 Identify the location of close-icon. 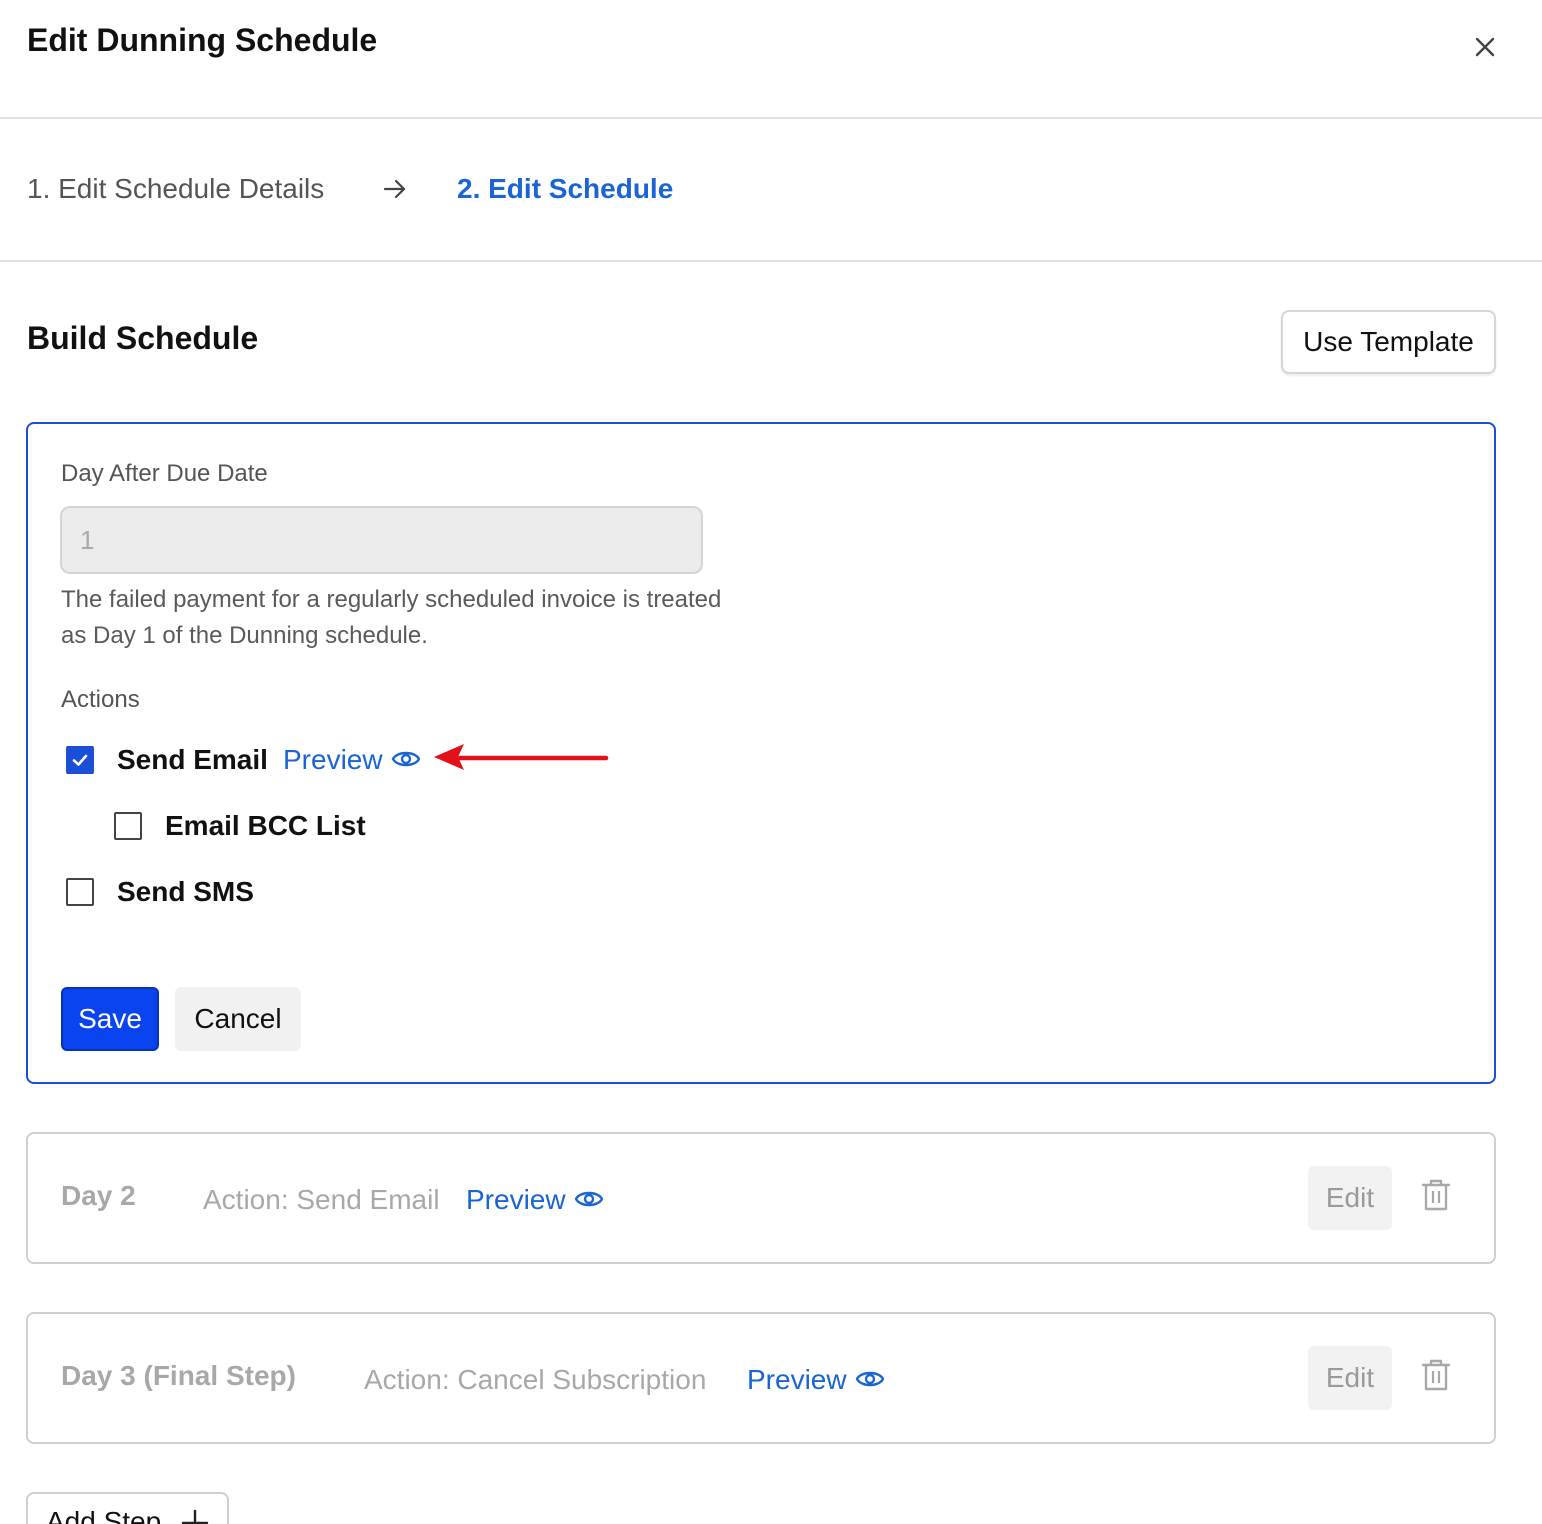
(1485, 47).